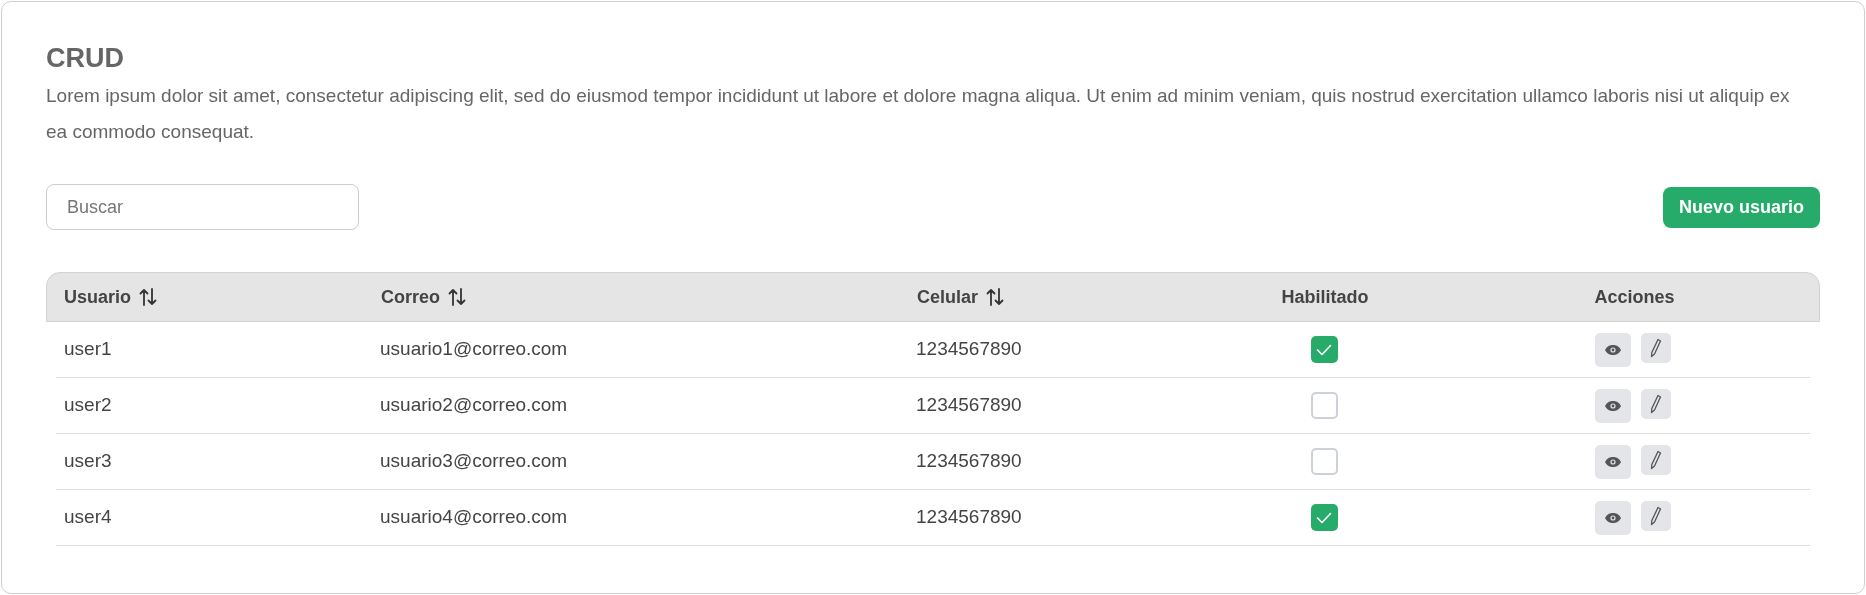  Describe the element at coordinates (88, 461) in the screenshot. I see `table-cell: user3` at that location.